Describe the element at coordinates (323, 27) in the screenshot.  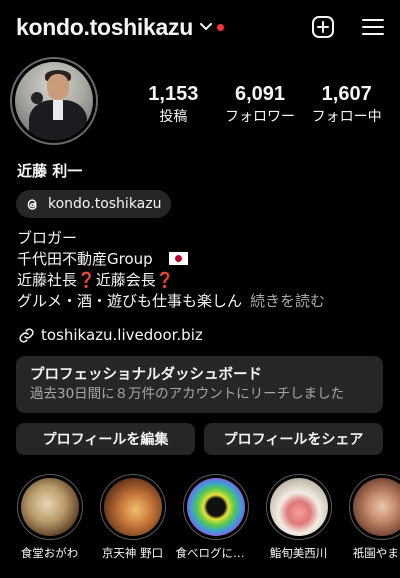
I see `create-post-icon` at that location.